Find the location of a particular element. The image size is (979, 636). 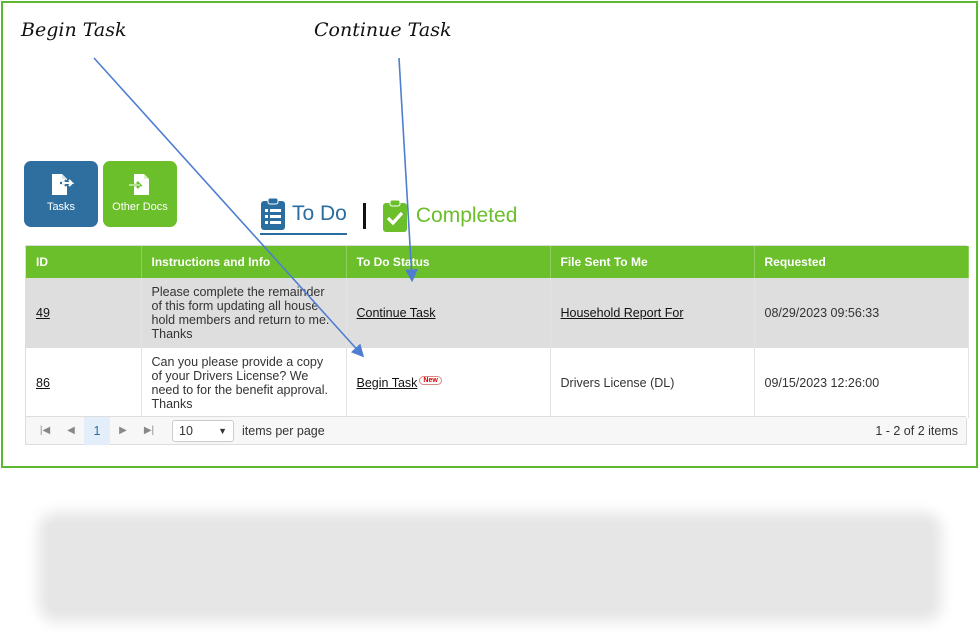

clipboard-check-icon is located at coordinates (394, 215).